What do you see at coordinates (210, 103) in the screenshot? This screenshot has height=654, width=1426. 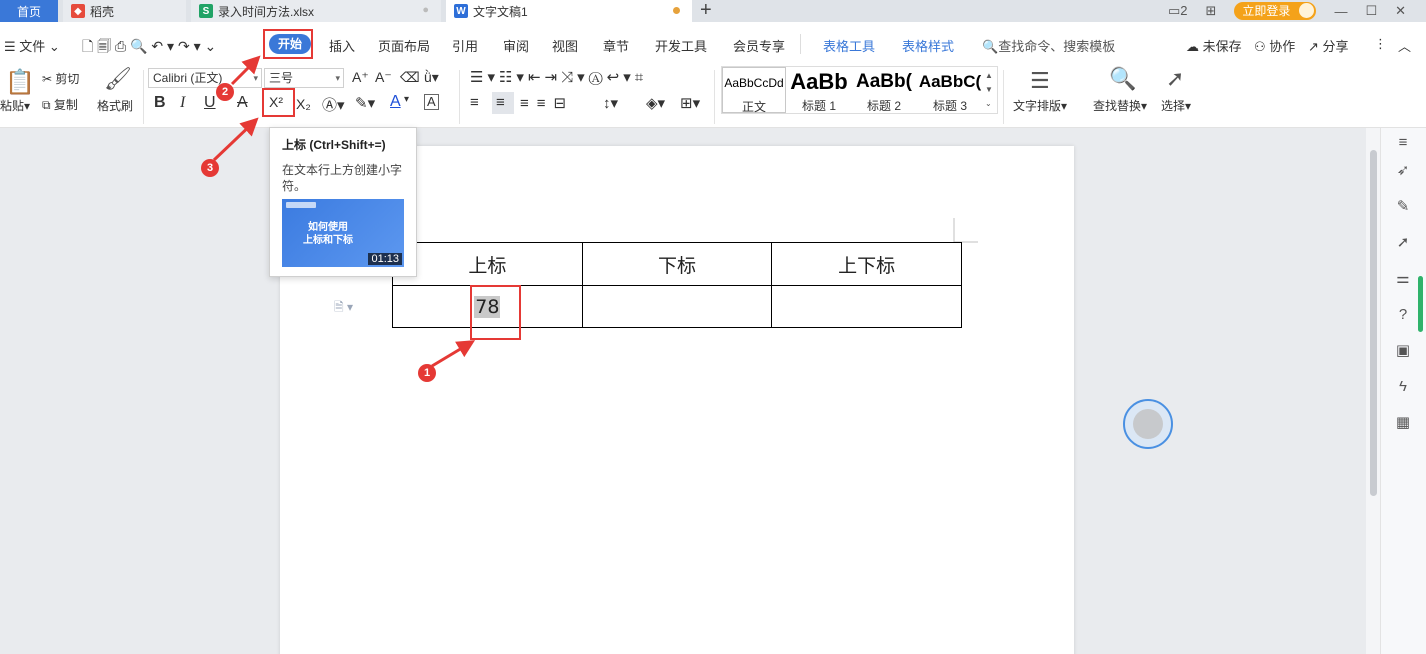 I see `underline-button: U` at bounding box center [210, 103].